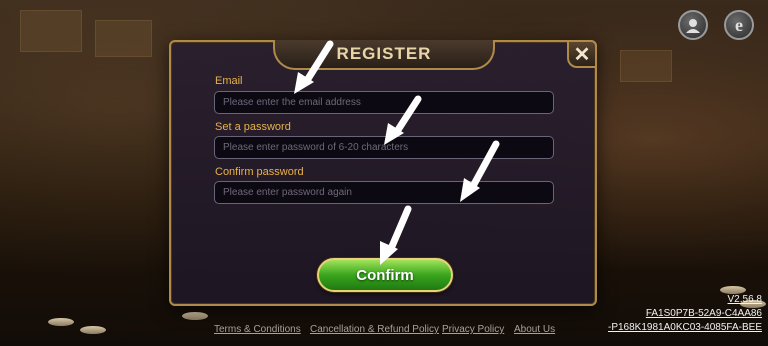  I want to click on password-label: Set a password, so click(253, 127).